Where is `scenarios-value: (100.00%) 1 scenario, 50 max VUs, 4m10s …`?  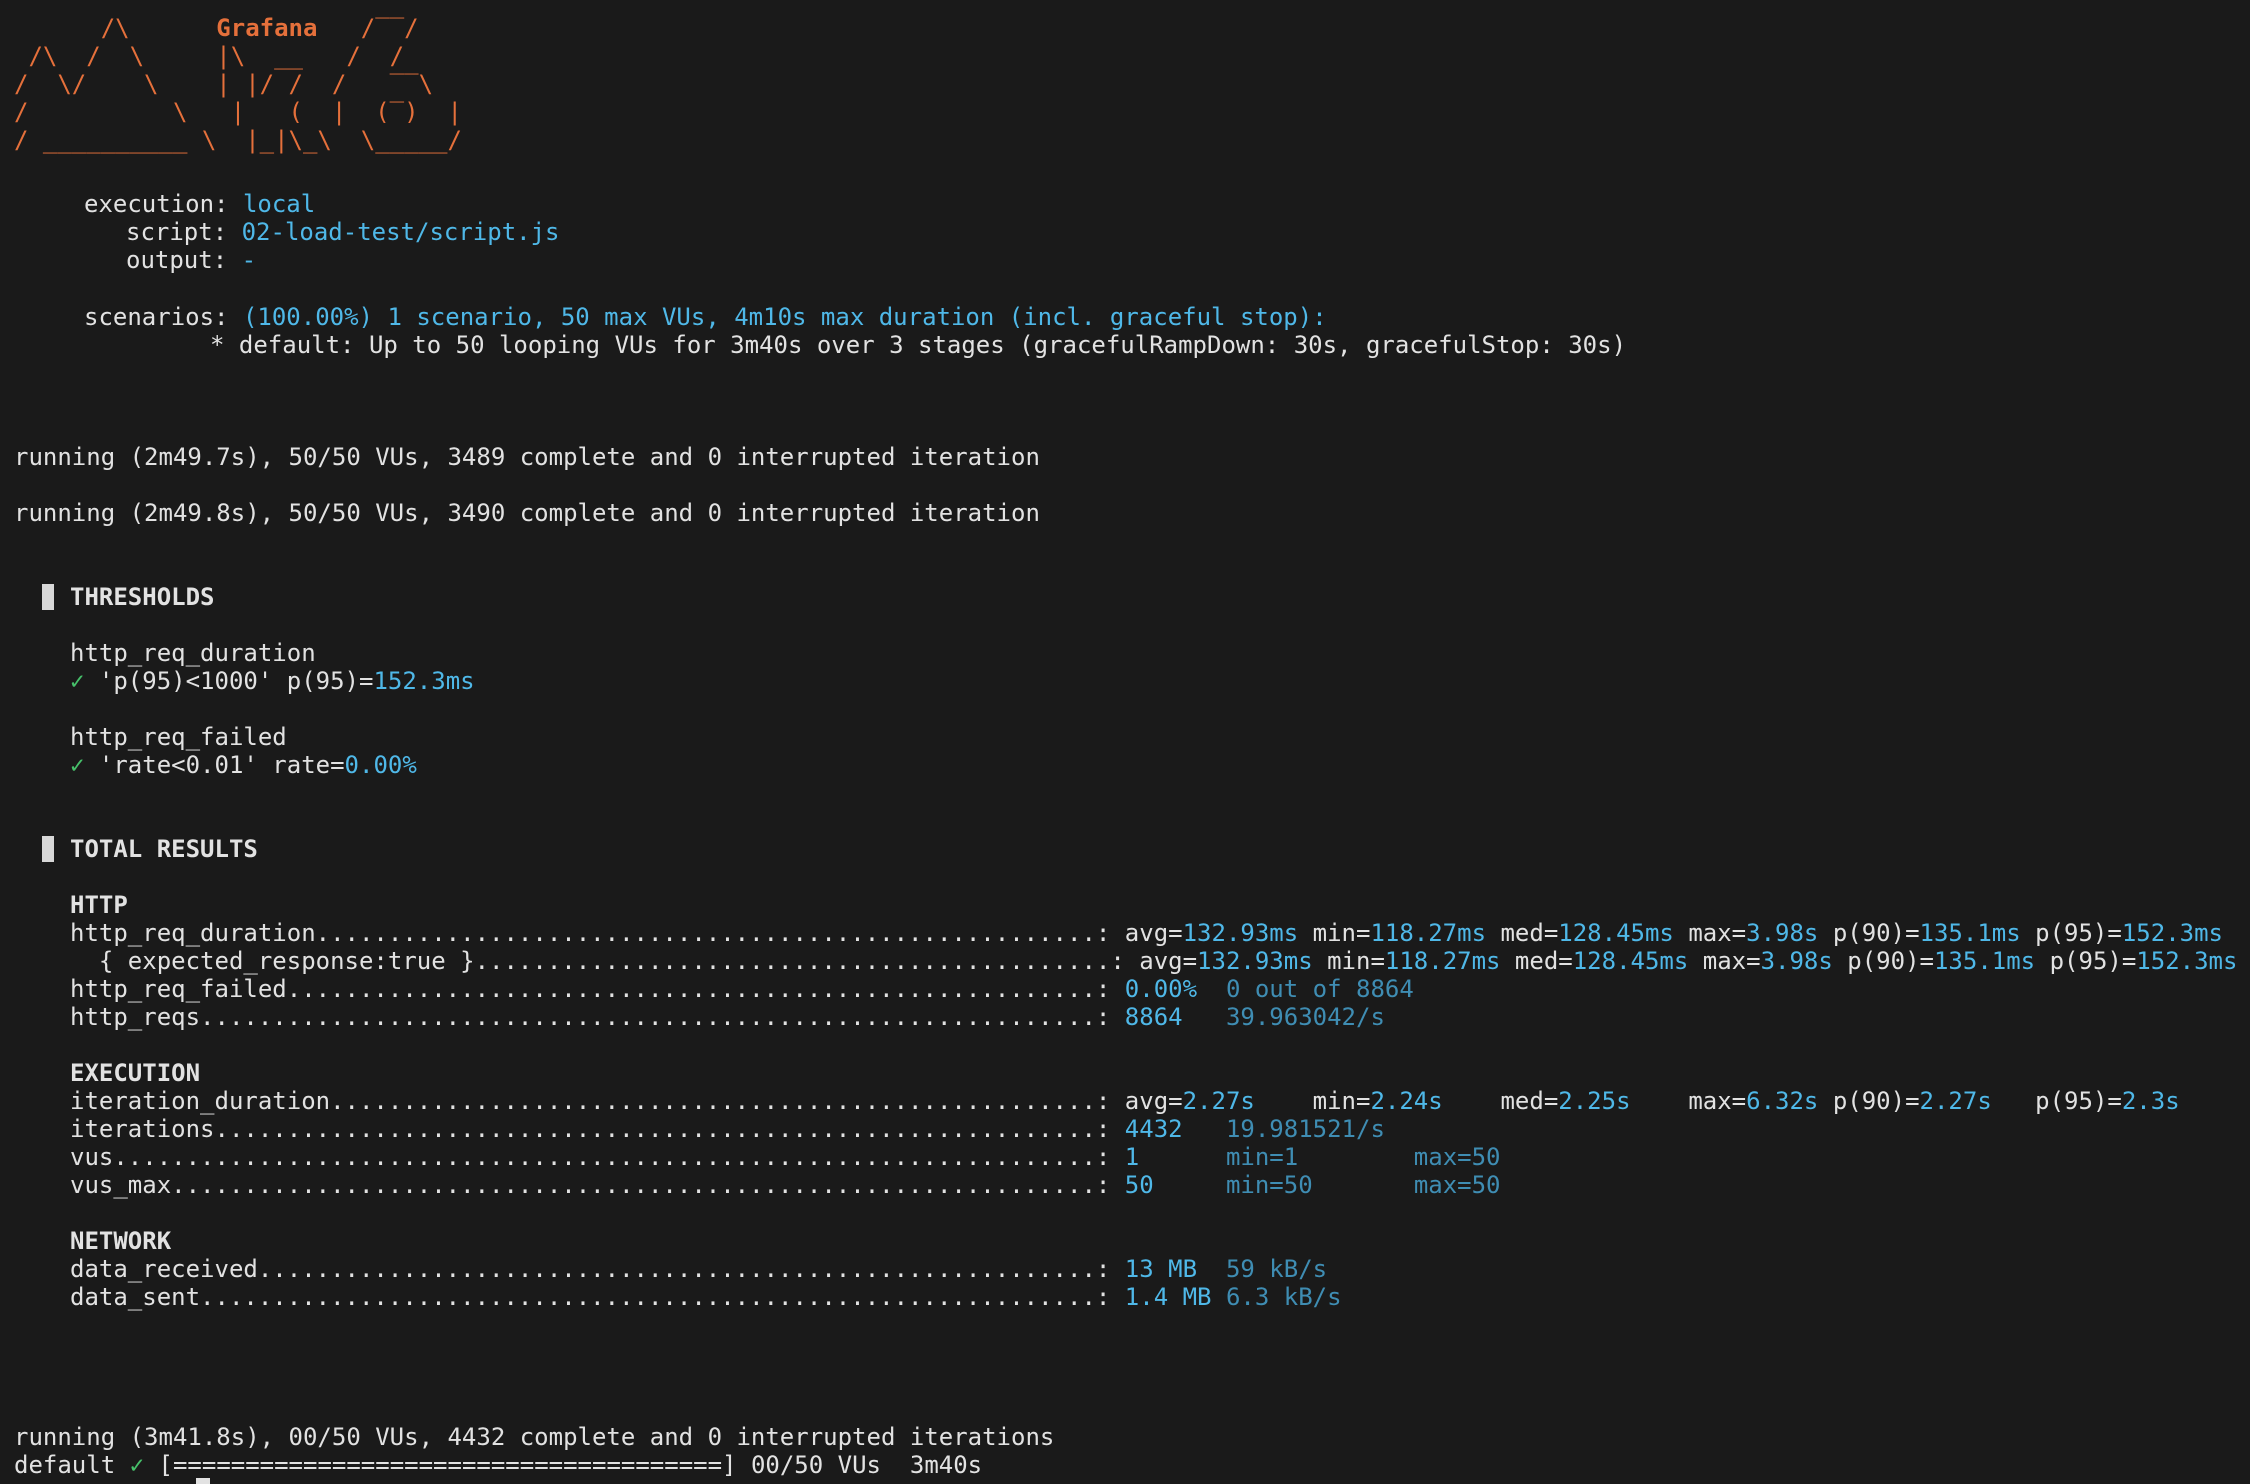 scenarios-value: (100.00%) 1 scenario, 50 max VUs, 4m10s … is located at coordinates (784, 317).